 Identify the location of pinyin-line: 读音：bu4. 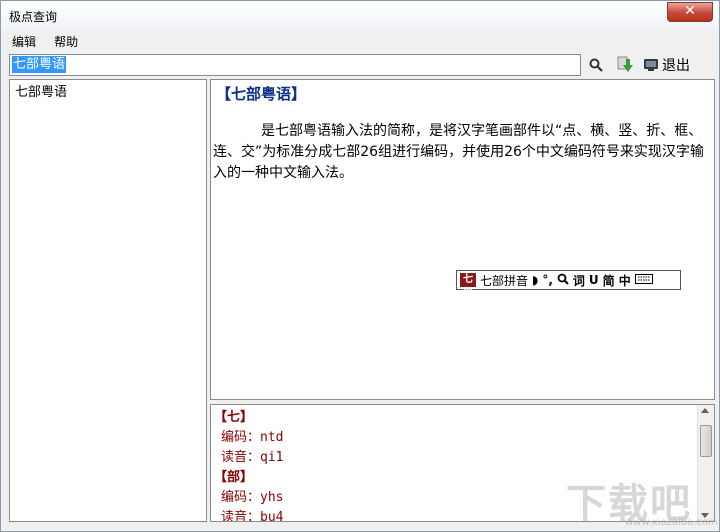
(252, 516).